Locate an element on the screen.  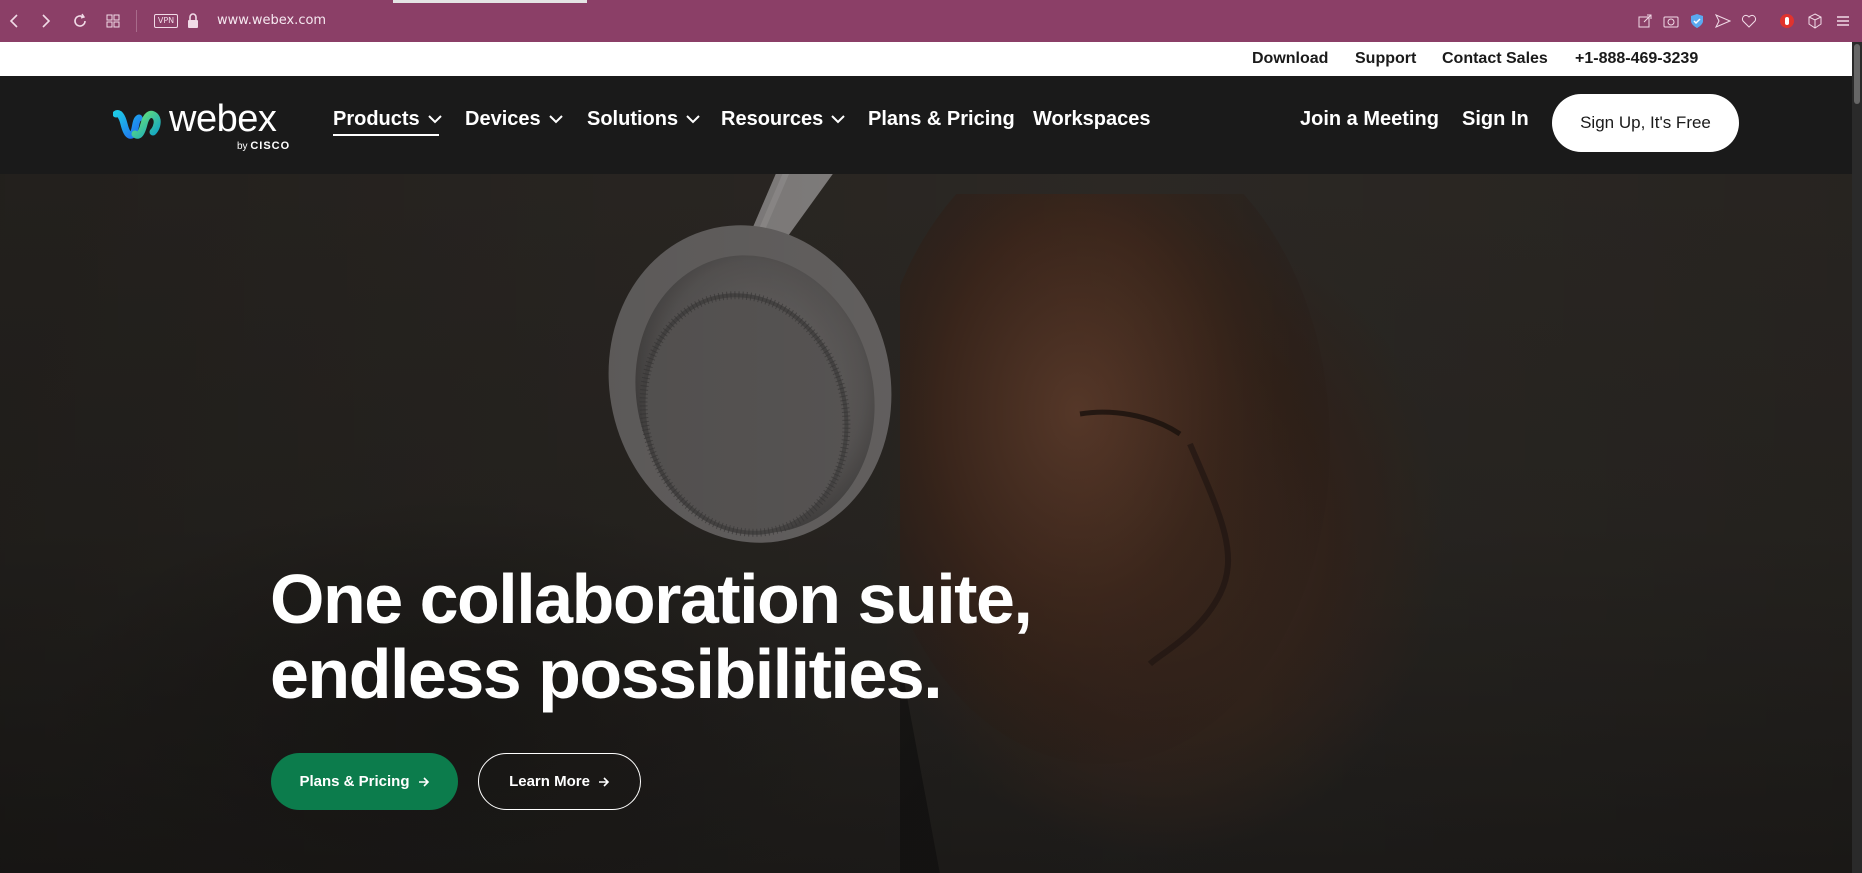
sign-in-label: Sign In is located at coordinates (1495, 119).